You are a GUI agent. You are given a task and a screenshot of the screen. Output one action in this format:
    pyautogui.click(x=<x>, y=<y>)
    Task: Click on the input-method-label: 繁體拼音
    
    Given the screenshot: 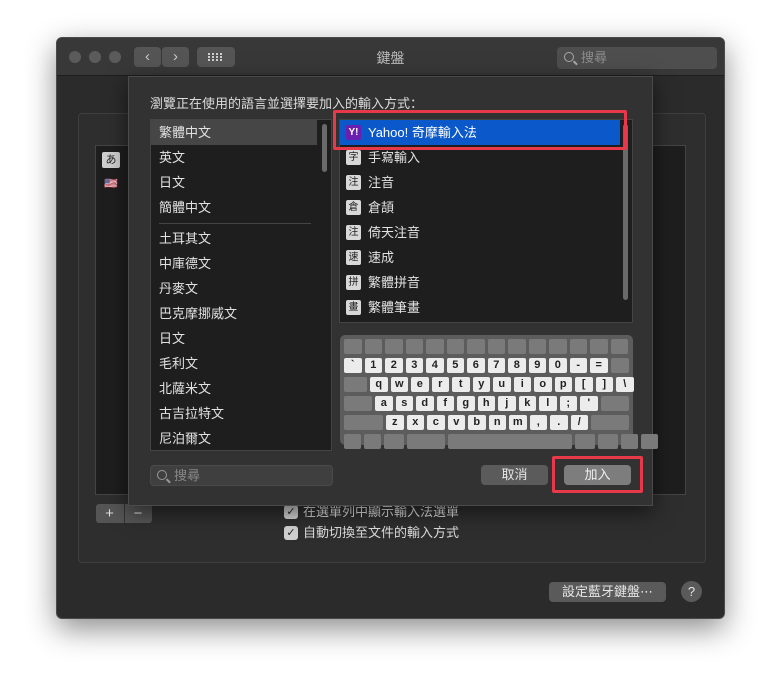 What is the action you would take?
    pyautogui.click(x=394, y=282)
    